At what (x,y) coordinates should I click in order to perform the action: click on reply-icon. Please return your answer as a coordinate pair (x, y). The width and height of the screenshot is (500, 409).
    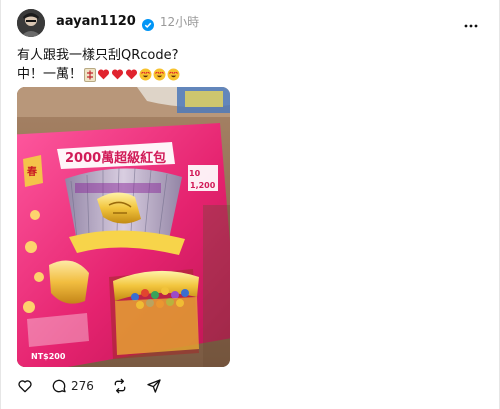
    Looking at the image, I should click on (59, 386).